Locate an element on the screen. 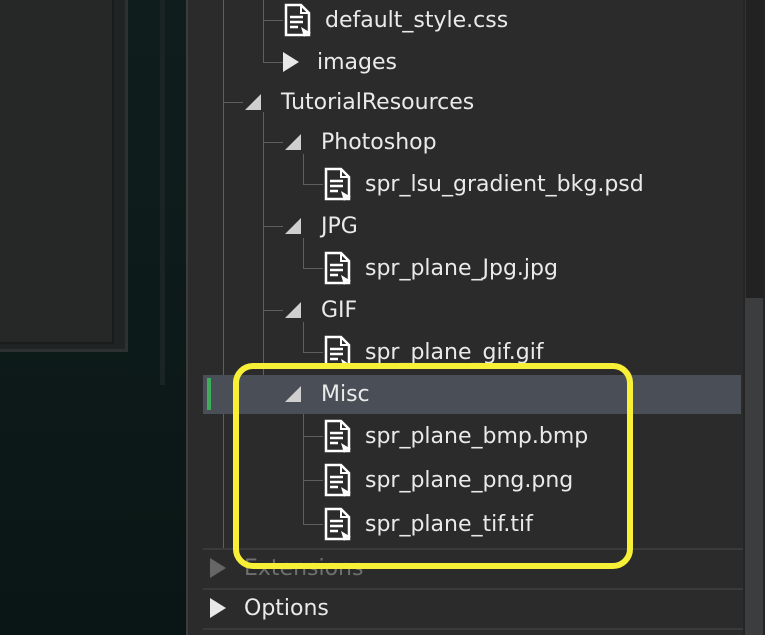 The image size is (765, 635). tree-item-label: spr_lsu_gradient_bkg.psd is located at coordinates (504, 184).